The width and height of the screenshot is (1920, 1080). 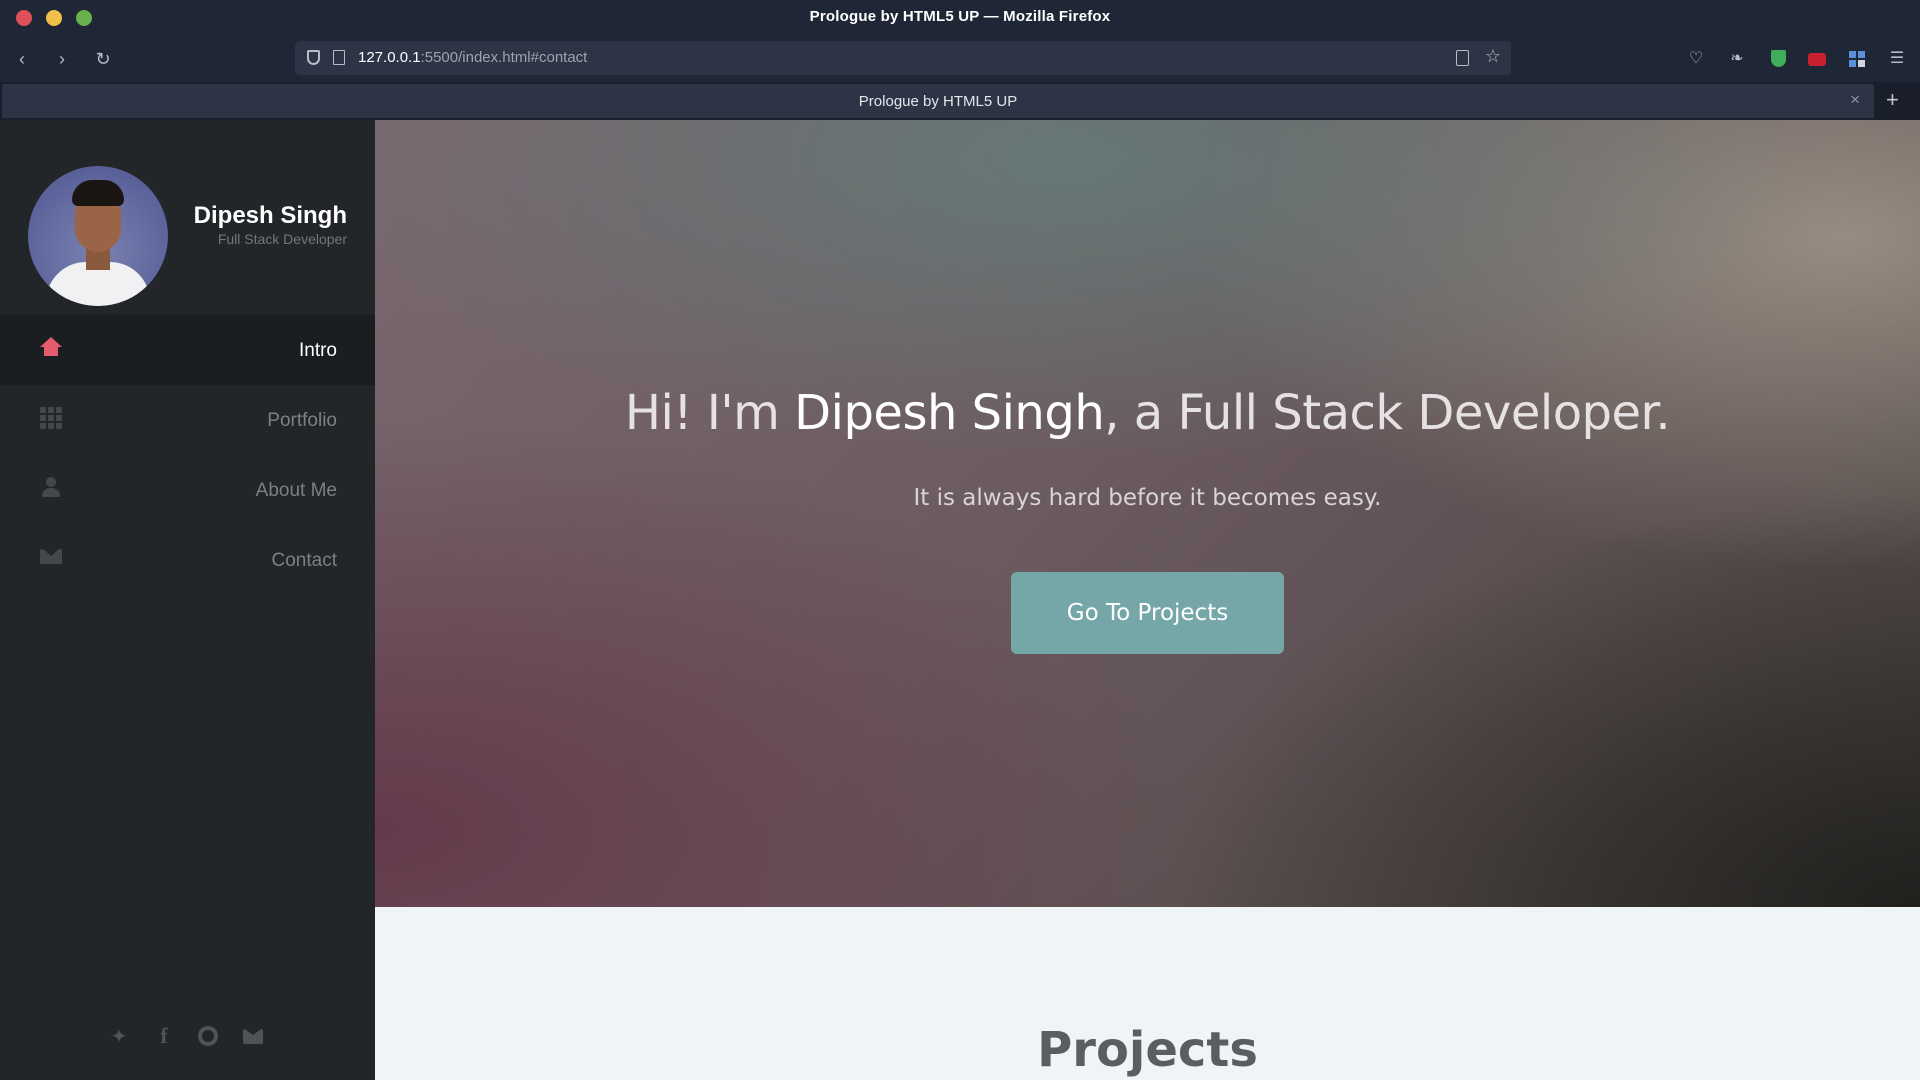 I want to click on user-icon, so click(x=51, y=488).